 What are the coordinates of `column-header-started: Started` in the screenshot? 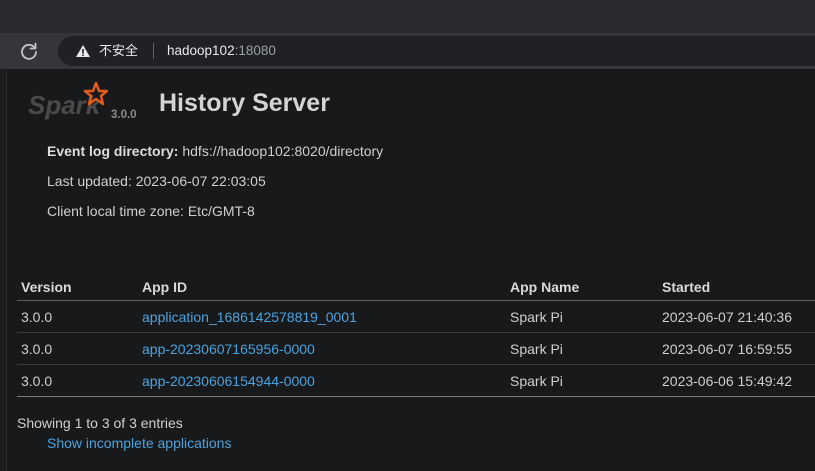 It's located at (736, 287).